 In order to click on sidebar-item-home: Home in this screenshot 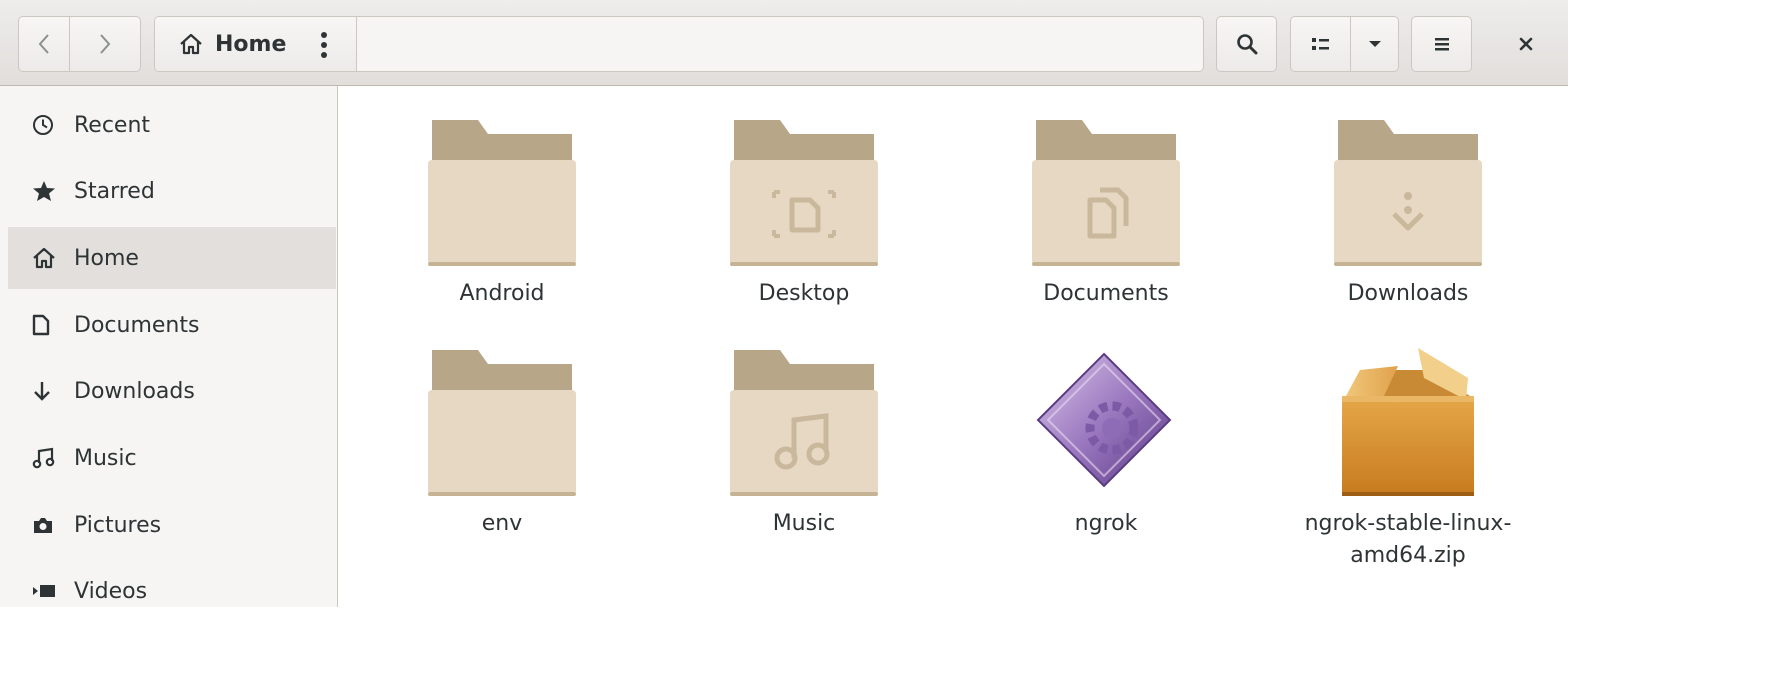, I will do `click(172, 258)`.